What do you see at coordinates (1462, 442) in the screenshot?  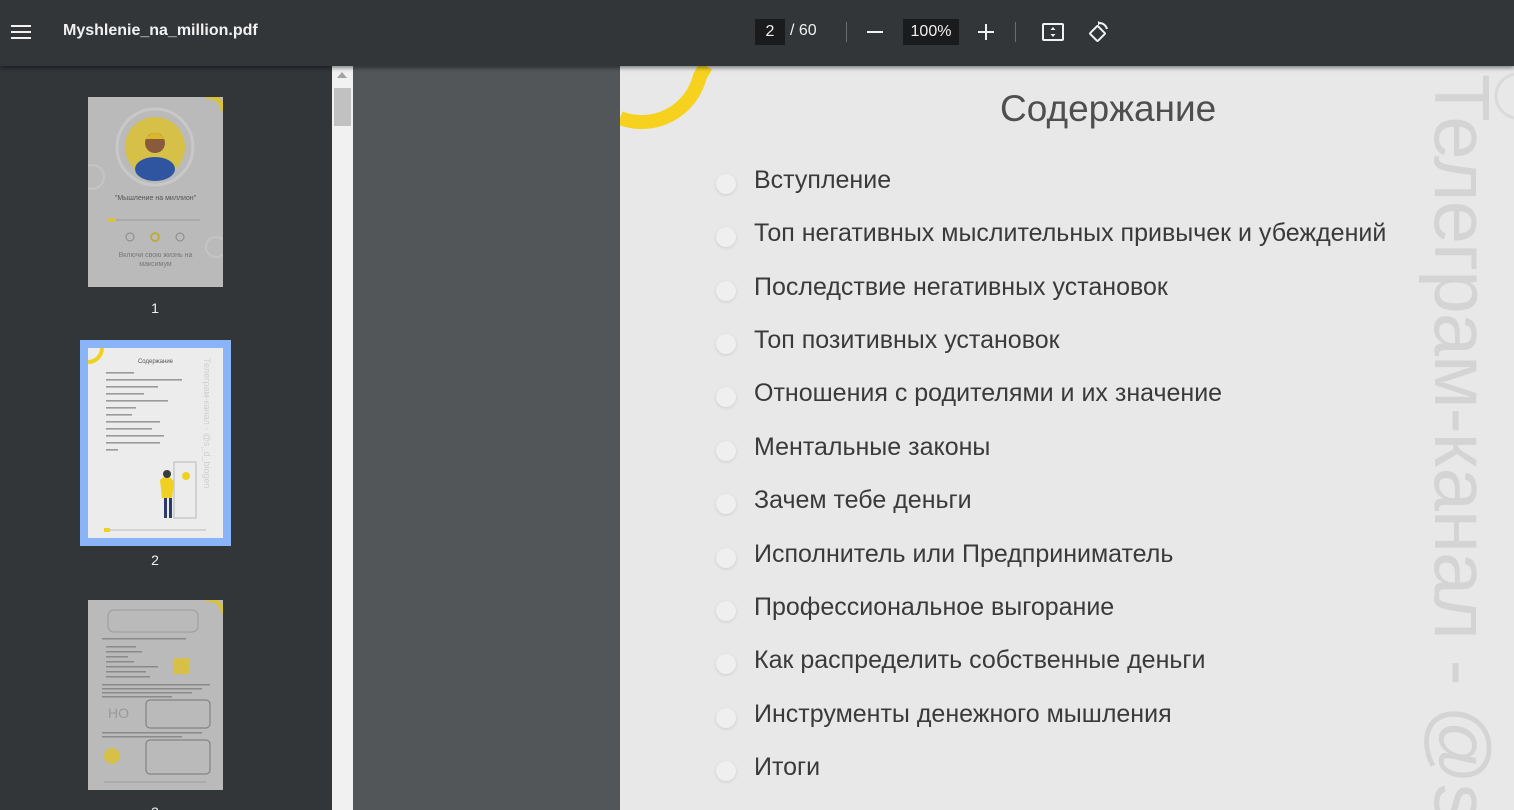 I see `watermark: Телеграм-канал - @s` at bounding box center [1462, 442].